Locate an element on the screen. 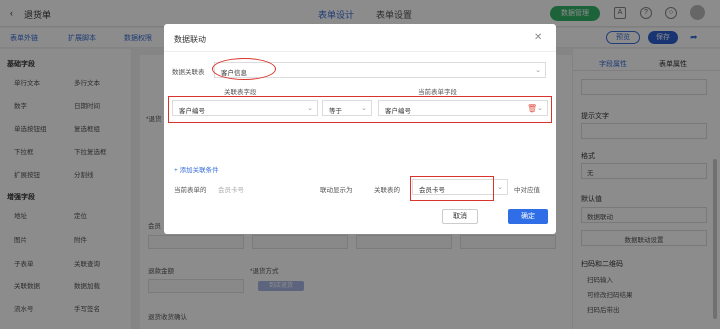 The width and height of the screenshot is (720, 329). ok-button: 确定 is located at coordinates (528, 216).